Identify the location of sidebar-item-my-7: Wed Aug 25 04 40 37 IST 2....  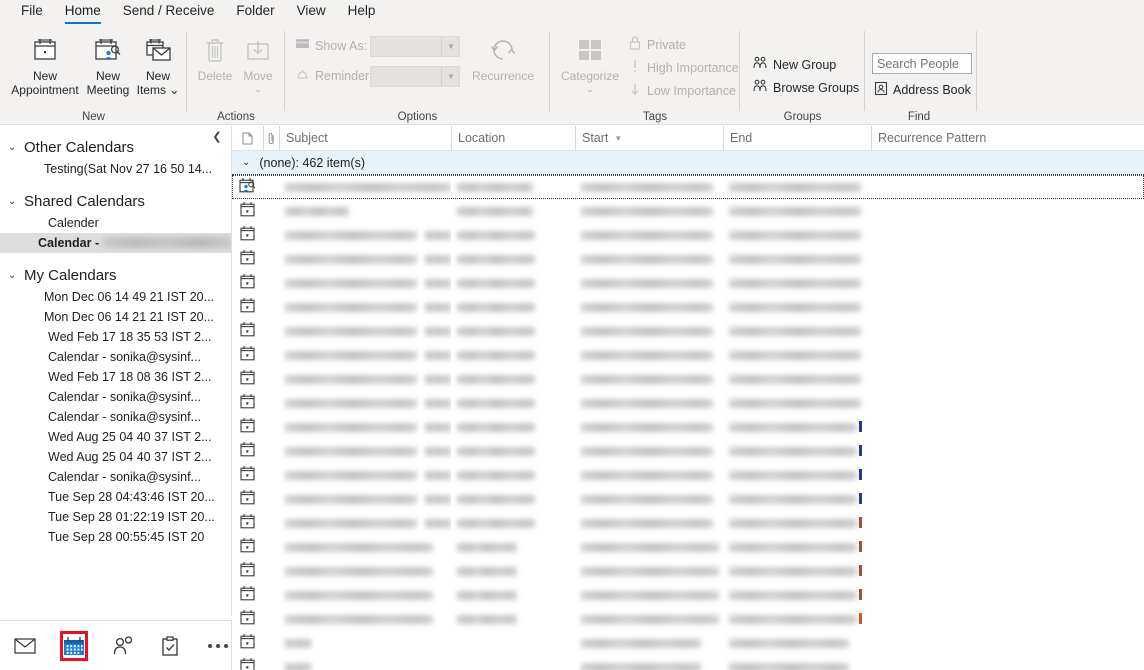
(115, 437).